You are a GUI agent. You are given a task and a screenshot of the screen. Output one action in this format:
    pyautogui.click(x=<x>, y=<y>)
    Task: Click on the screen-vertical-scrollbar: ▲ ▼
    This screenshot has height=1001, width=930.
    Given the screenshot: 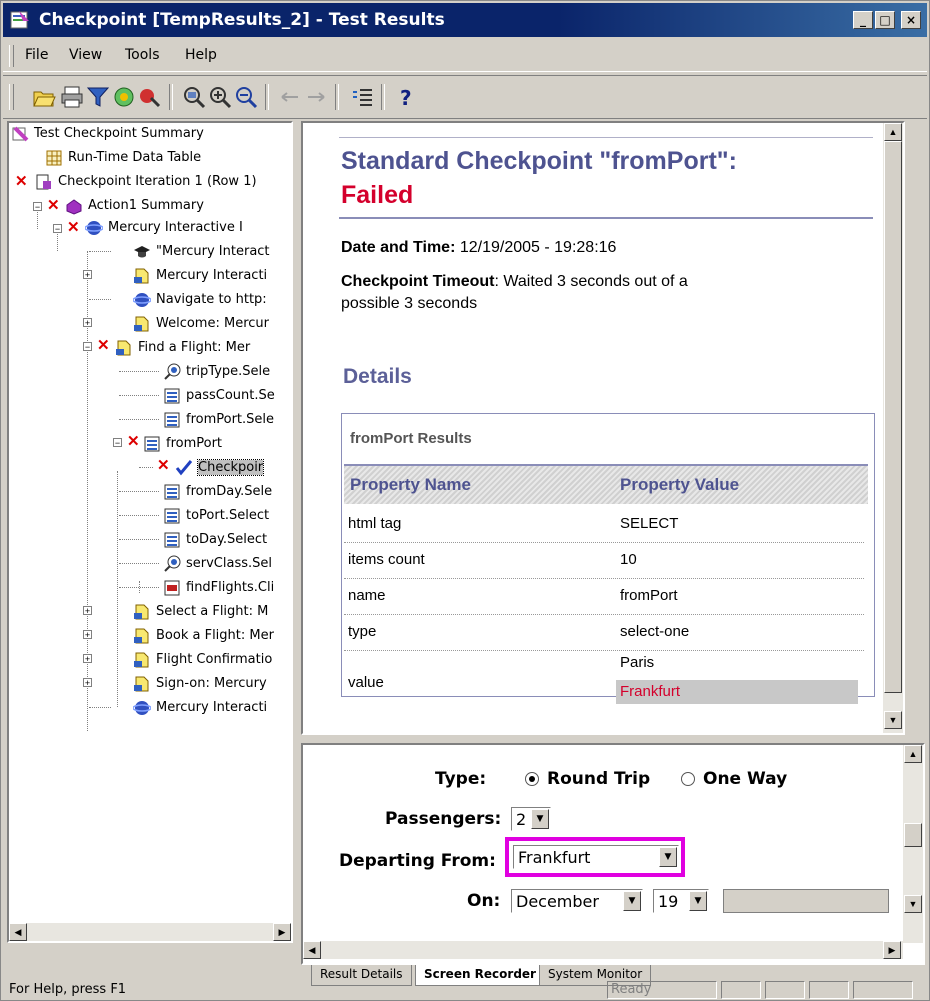 What is the action you would take?
    pyautogui.click(x=913, y=844)
    